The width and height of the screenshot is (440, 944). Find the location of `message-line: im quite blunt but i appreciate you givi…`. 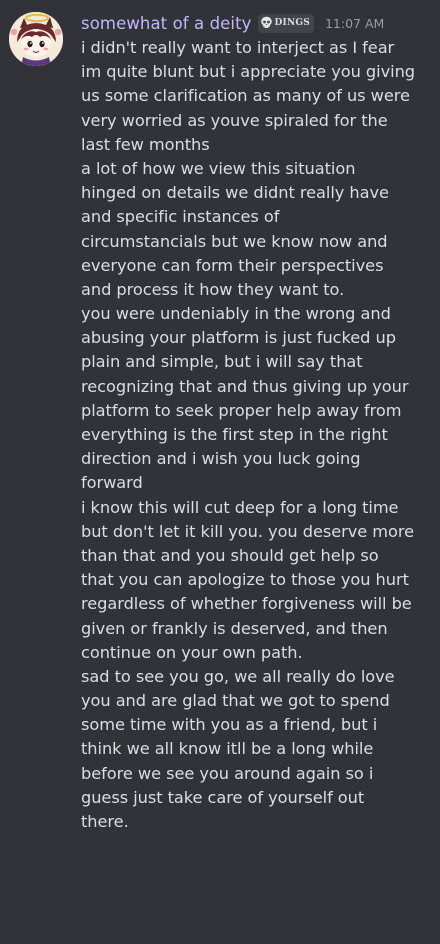

message-line: im quite blunt but i appreciate you givi… is located at coordinates (248, 72).